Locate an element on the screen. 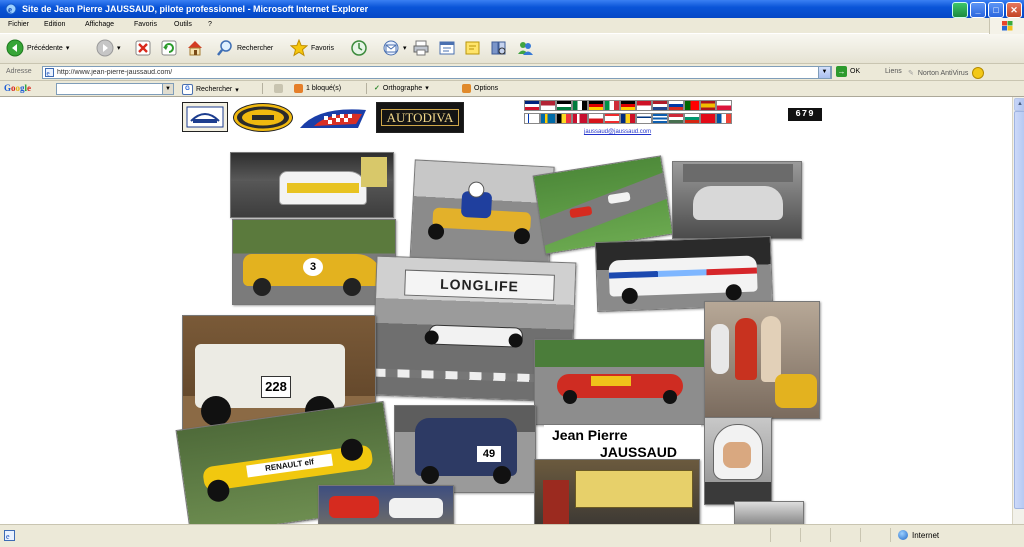 Image resolution: width=1024 pixels, height=547 pixels. menu-edition: Edition is located at coordinates (54, 24).